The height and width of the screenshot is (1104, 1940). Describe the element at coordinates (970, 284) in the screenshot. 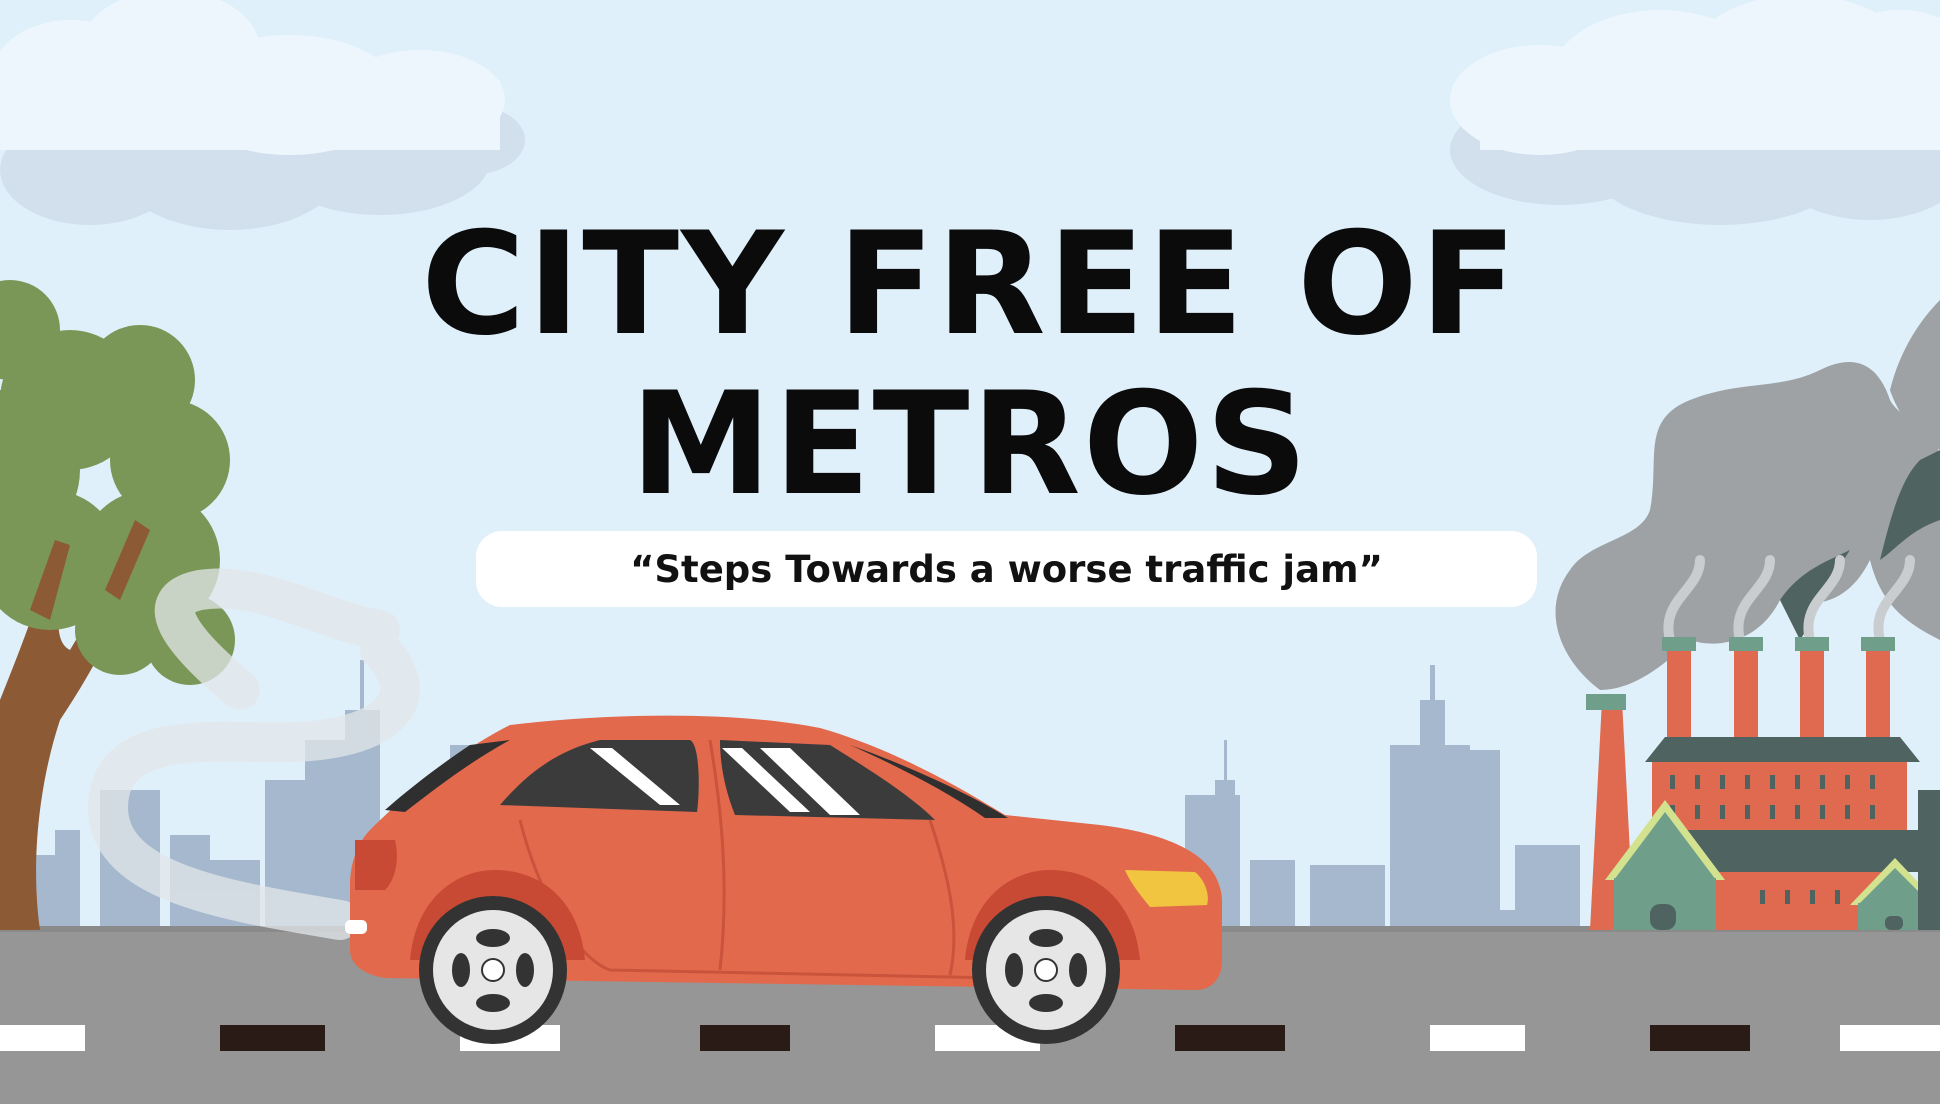

I see `title-line-1: CITY FREE OF` at that location.